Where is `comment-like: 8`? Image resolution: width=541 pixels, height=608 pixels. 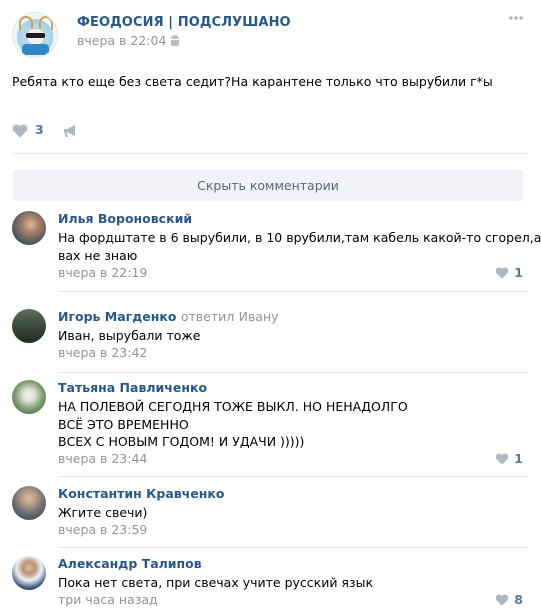 comment-like: 8 is located at coordinates (509, 599).